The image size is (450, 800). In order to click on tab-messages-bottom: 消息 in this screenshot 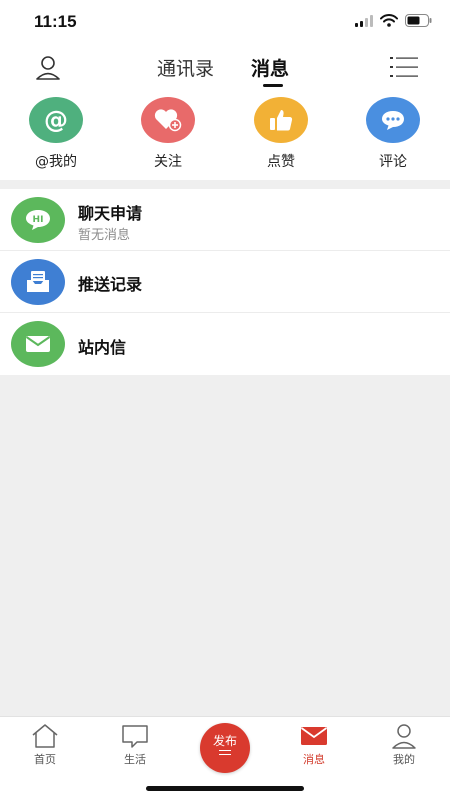, I will do `click(314, 745)`.